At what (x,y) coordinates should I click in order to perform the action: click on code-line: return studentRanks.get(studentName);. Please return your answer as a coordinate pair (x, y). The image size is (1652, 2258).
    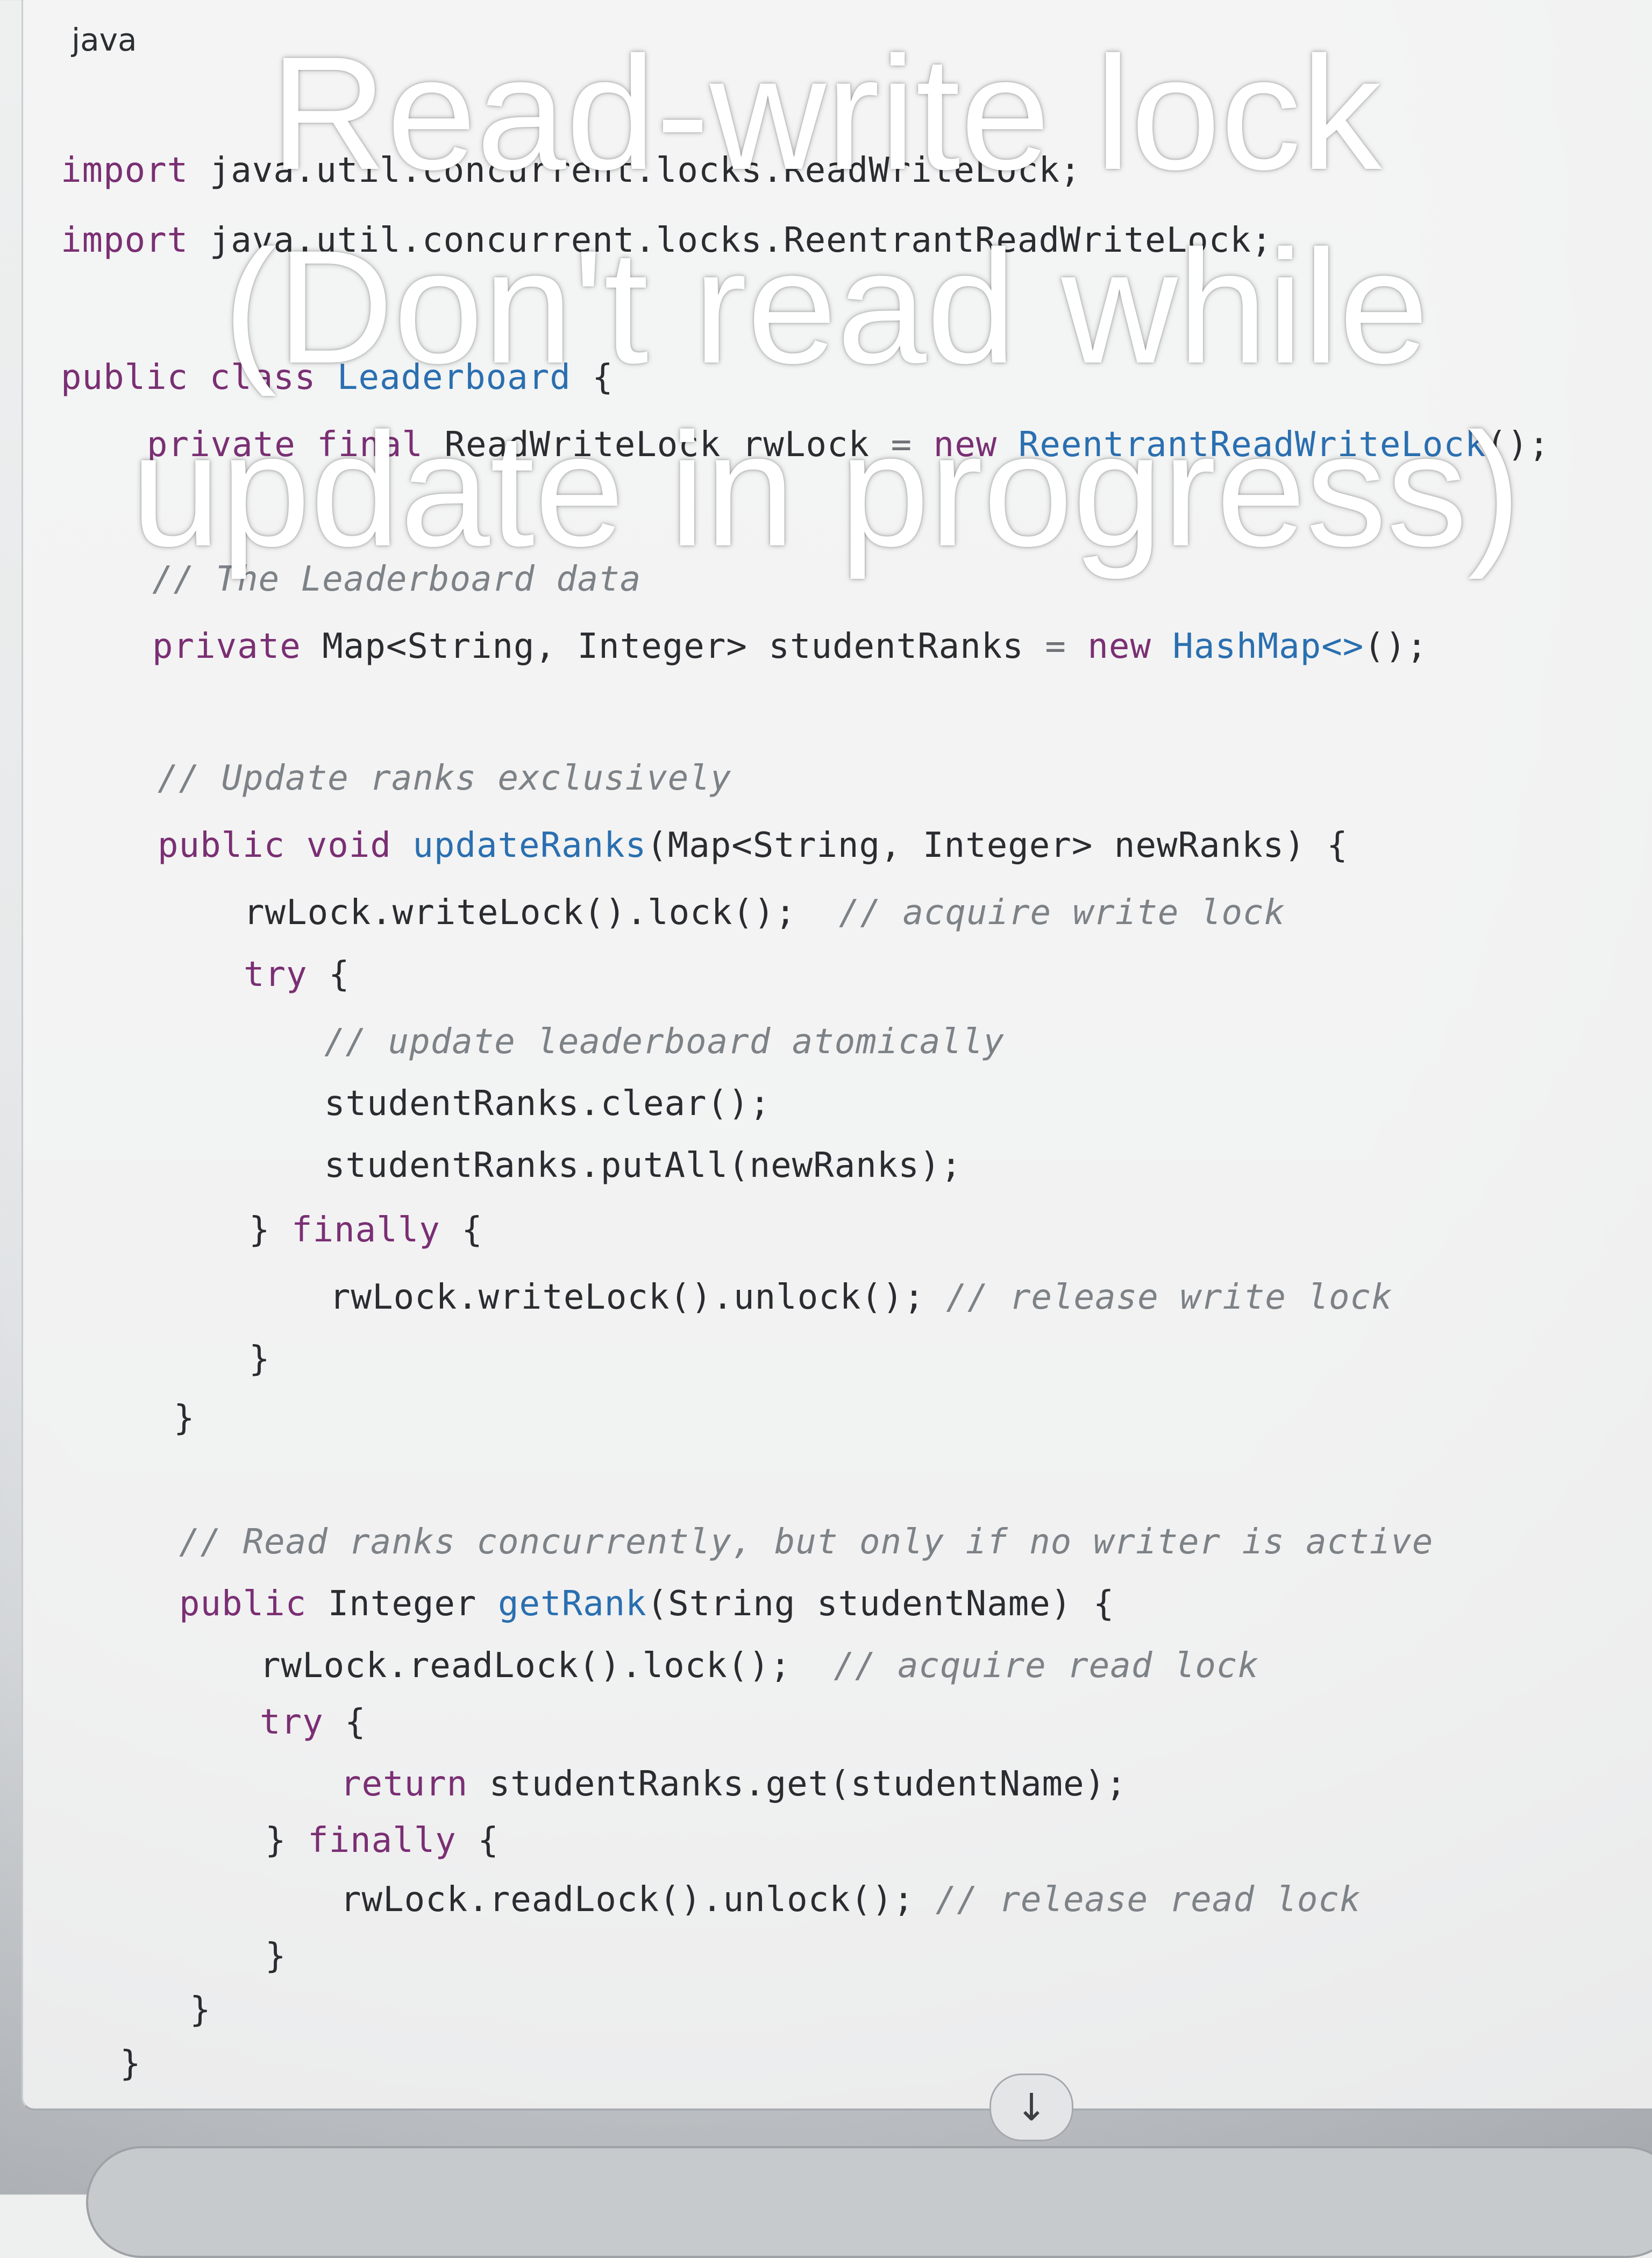
    Looking at the image, I should click on (733, 1784).